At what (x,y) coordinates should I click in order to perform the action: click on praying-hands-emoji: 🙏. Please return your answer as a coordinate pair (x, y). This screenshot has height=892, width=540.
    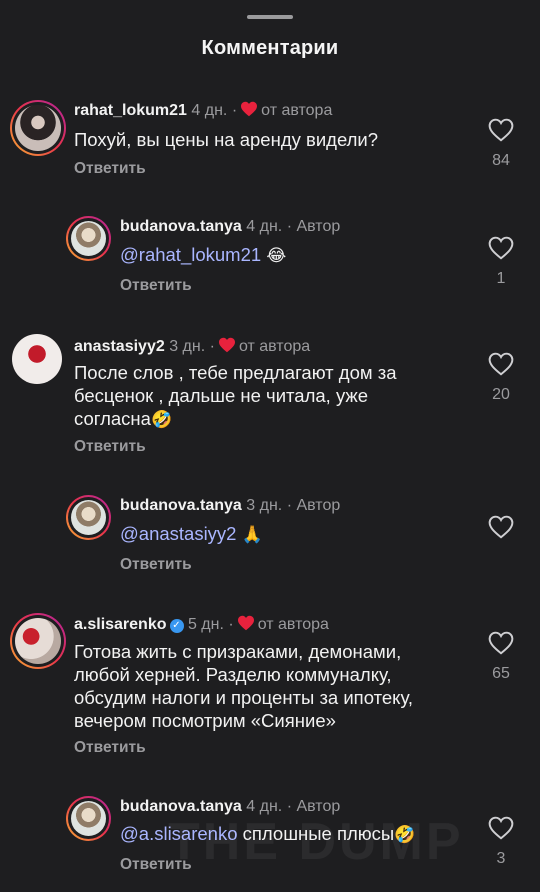
    Looking at the image, I should click on (252, 535).